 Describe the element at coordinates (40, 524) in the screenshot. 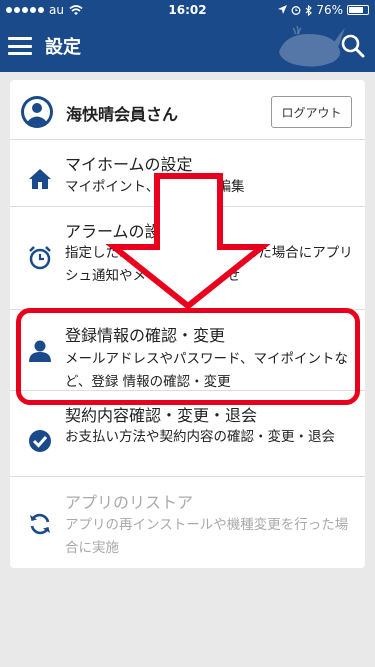

I see `refresh-icon` at that location.